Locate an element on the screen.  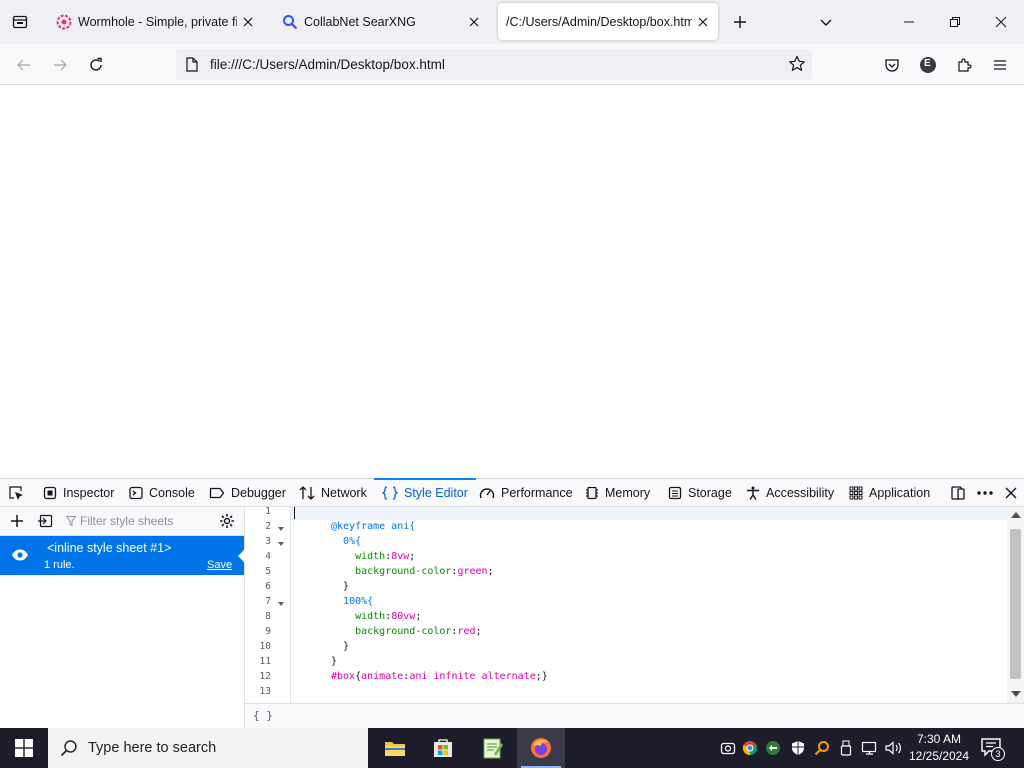
tab-label: Network is located at coordinates (344, 493).